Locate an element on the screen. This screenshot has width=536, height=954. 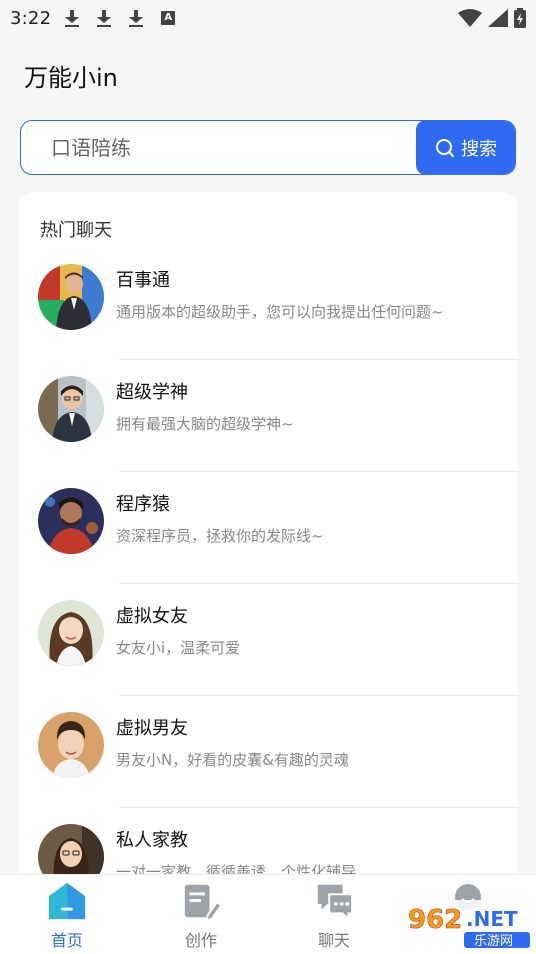
chat-description: 女友小i，温柔可爱 is located at coordinates (178, 648).